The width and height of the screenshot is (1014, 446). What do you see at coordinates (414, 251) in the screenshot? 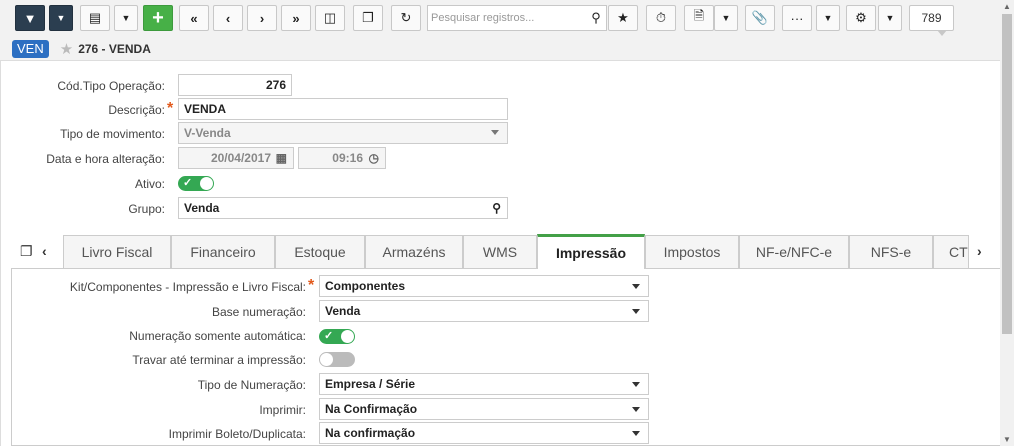
I see `tab-armazens: Armazéns` at bounding box center [414, 251].